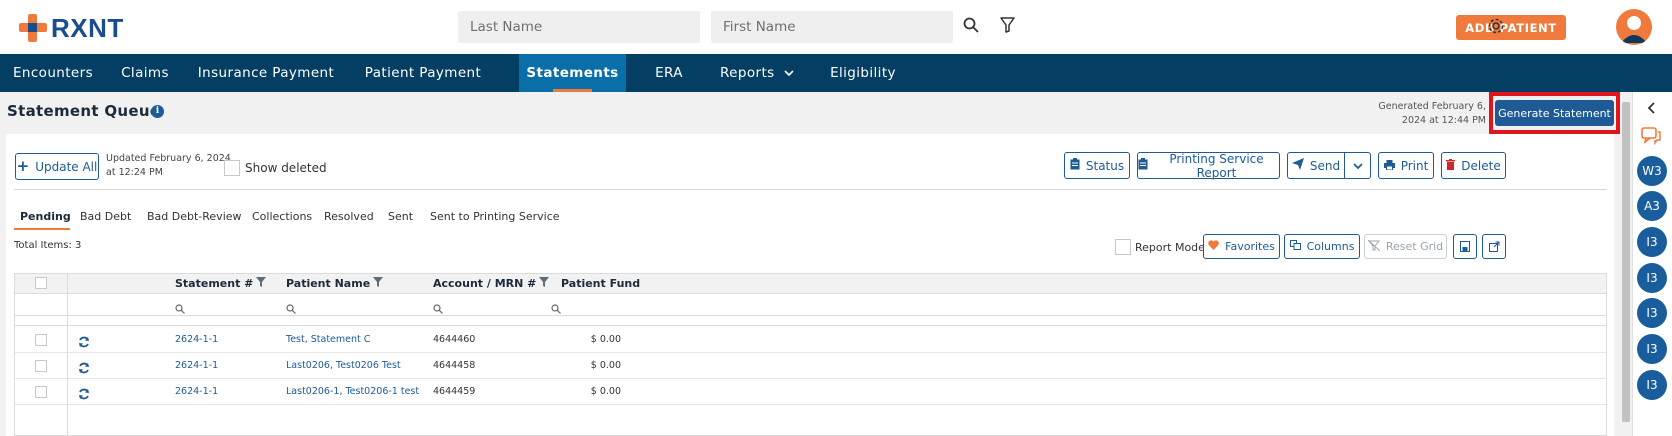 This screenshot has height=436, width=1672. I want to click on favorites-button: Favorites, so click(1241, 246).